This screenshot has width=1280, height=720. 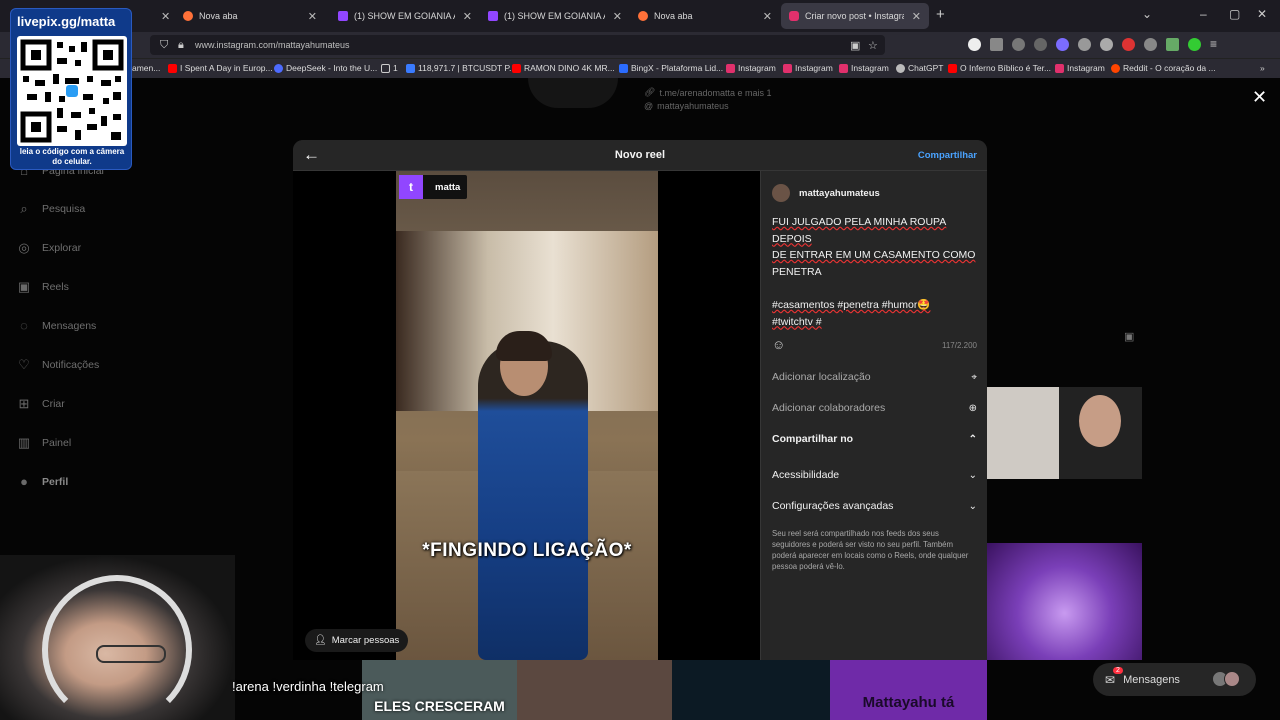 What do you see at coordinates (1234, 14) in the screenshot?
I see `maximize-button: ▢` at bounding box center [1234, 14].